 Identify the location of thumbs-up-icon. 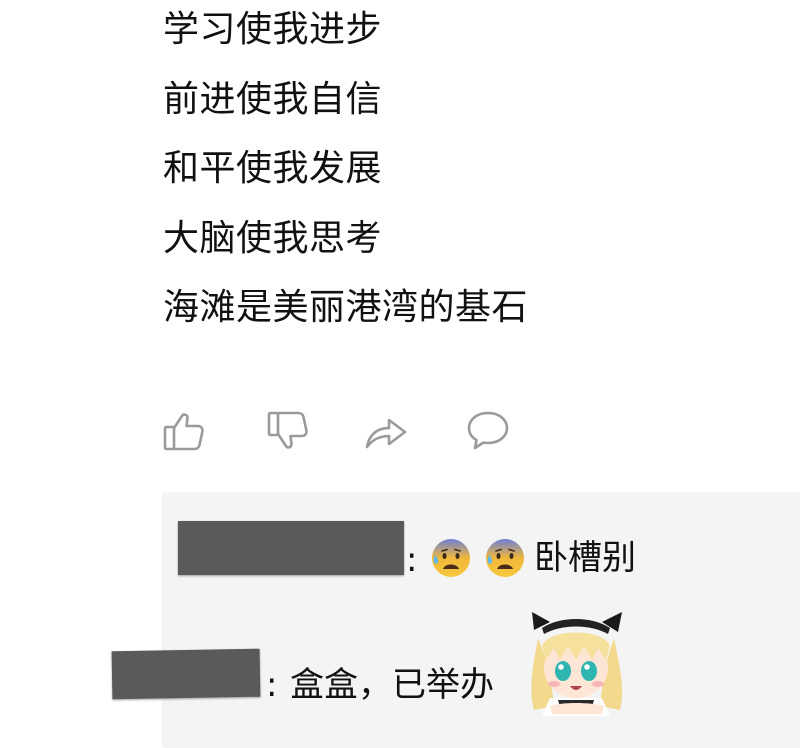
(183, 432).